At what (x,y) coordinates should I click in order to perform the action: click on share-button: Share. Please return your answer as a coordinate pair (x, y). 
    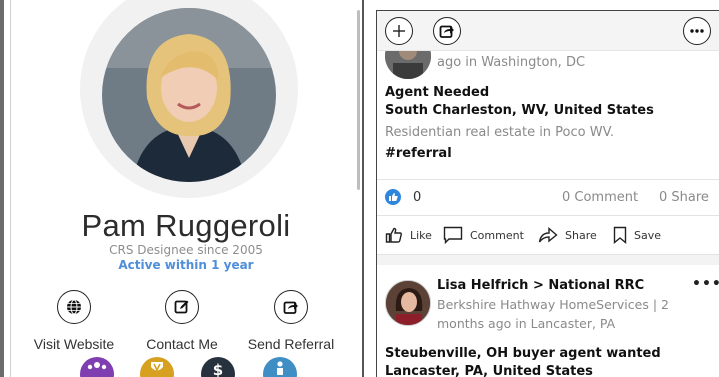
    Looking at the image, I should click on (567, 235).